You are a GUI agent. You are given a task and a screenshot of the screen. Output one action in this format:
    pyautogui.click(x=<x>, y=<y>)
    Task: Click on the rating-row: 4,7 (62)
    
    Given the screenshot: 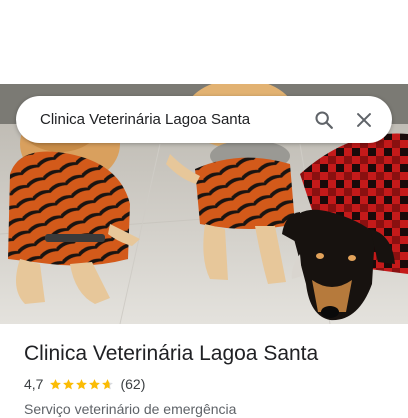 What is the action you would take?
    pyautogui.click(x=209, y=384)
    